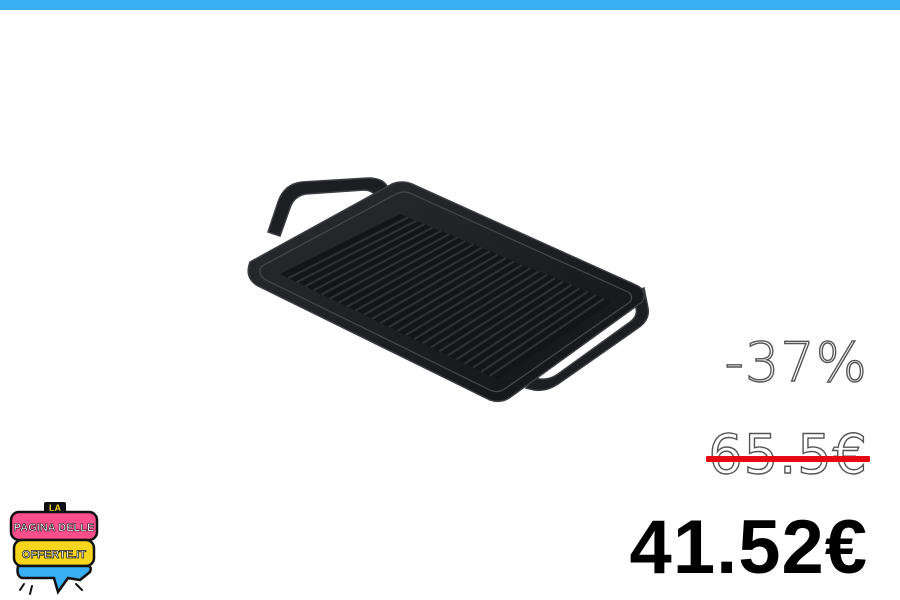 The image size is (900, 600). Describe the element at coordinates (54, 548) in the screenshot. I see `la-pagina-delle-offerte-logo: LA PAGINA DELLE OFFERTE.IT` at that location.